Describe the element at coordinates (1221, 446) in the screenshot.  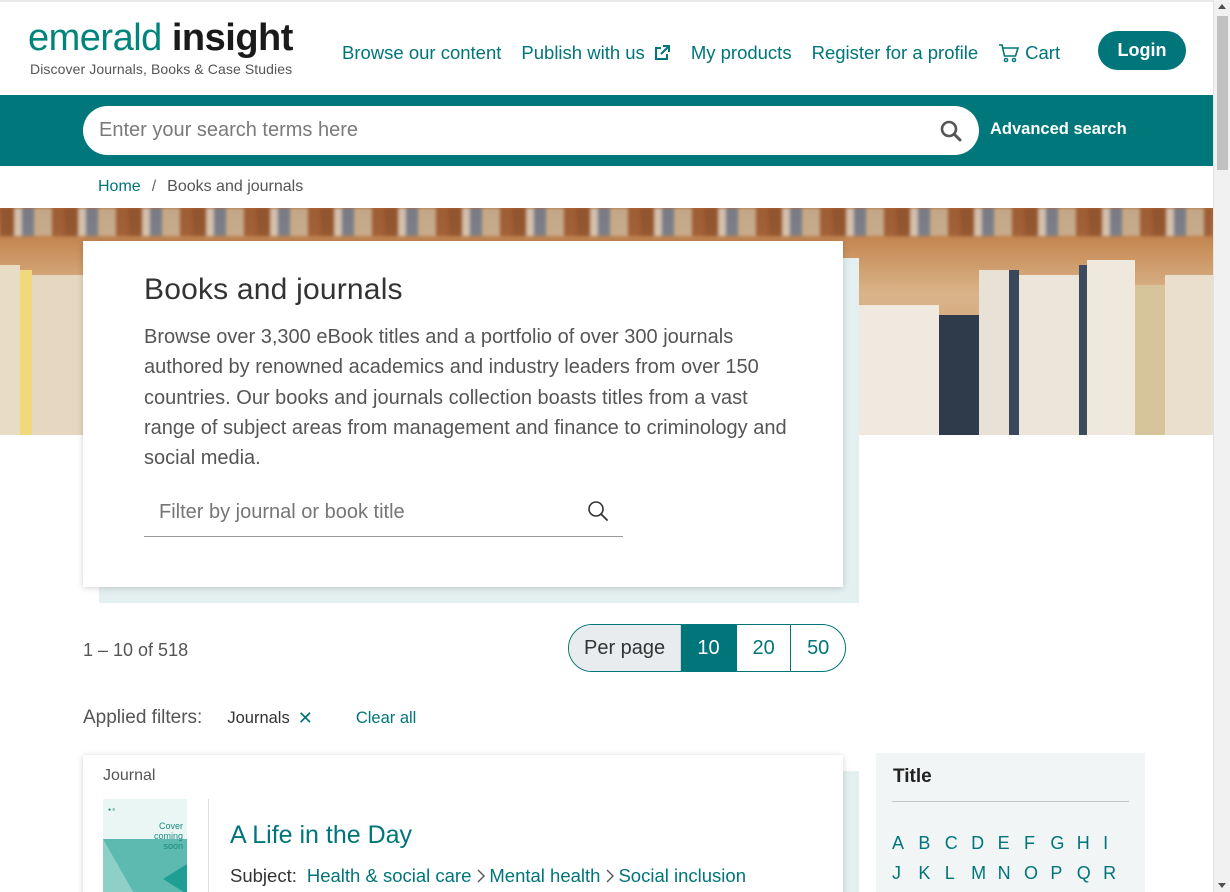
I see `page-scrollbar` at that location.